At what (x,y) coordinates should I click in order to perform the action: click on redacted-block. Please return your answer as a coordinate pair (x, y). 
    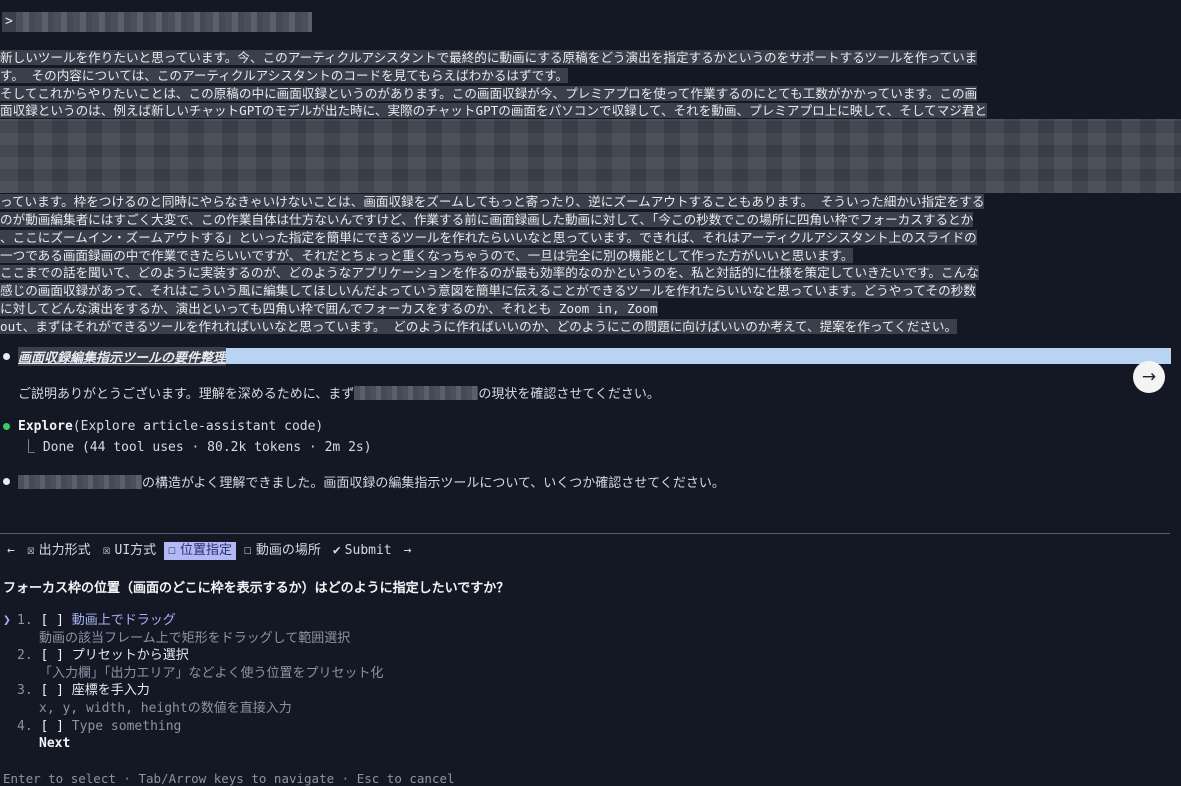
    Looking at the image, I should click on (590, 156).